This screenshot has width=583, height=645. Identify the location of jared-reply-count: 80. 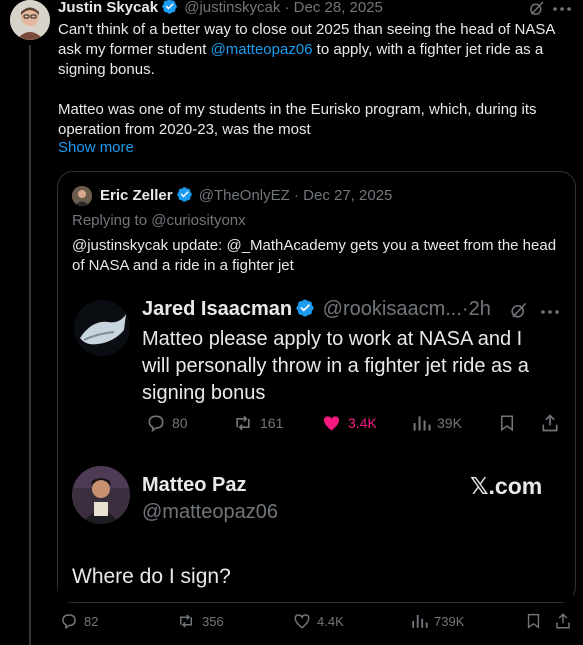
(167, 423).